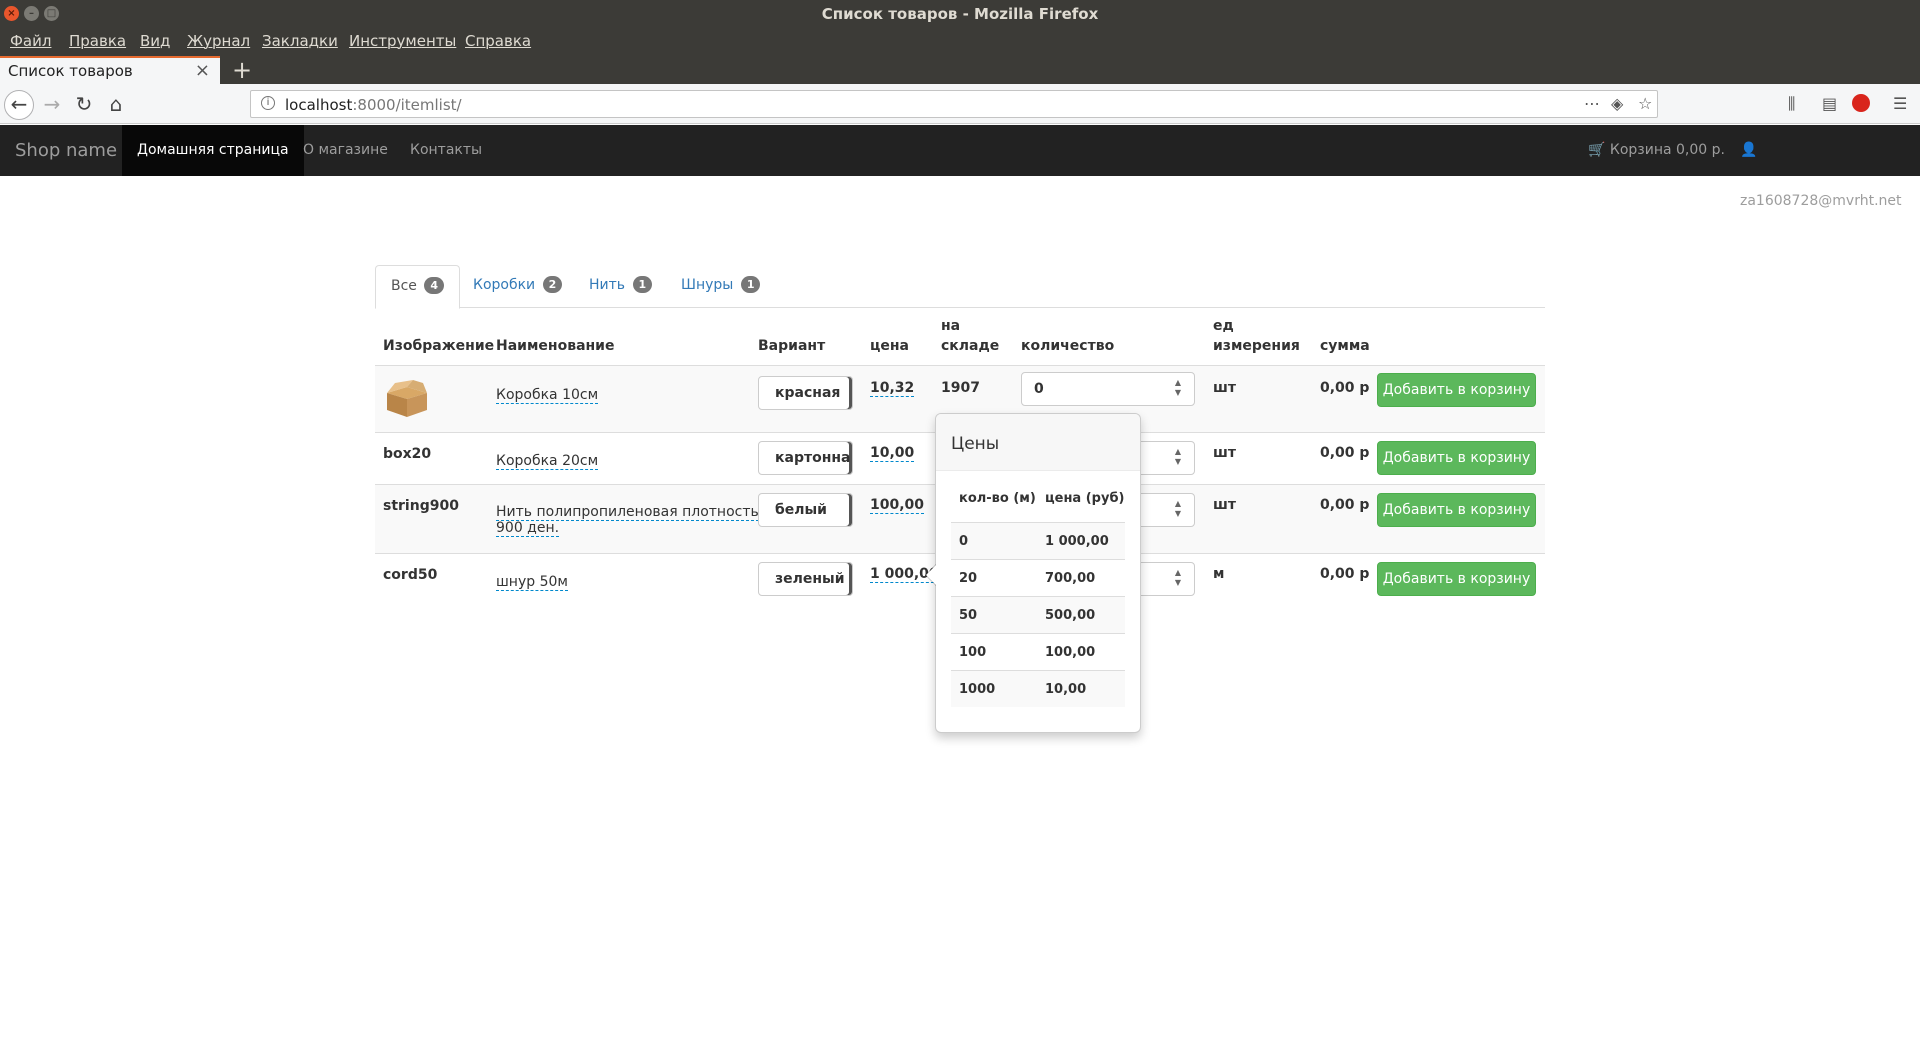 The width and height of the screenshot is (1920, 1053). I want to click on site-brand: Shop name, so click(66, 150).